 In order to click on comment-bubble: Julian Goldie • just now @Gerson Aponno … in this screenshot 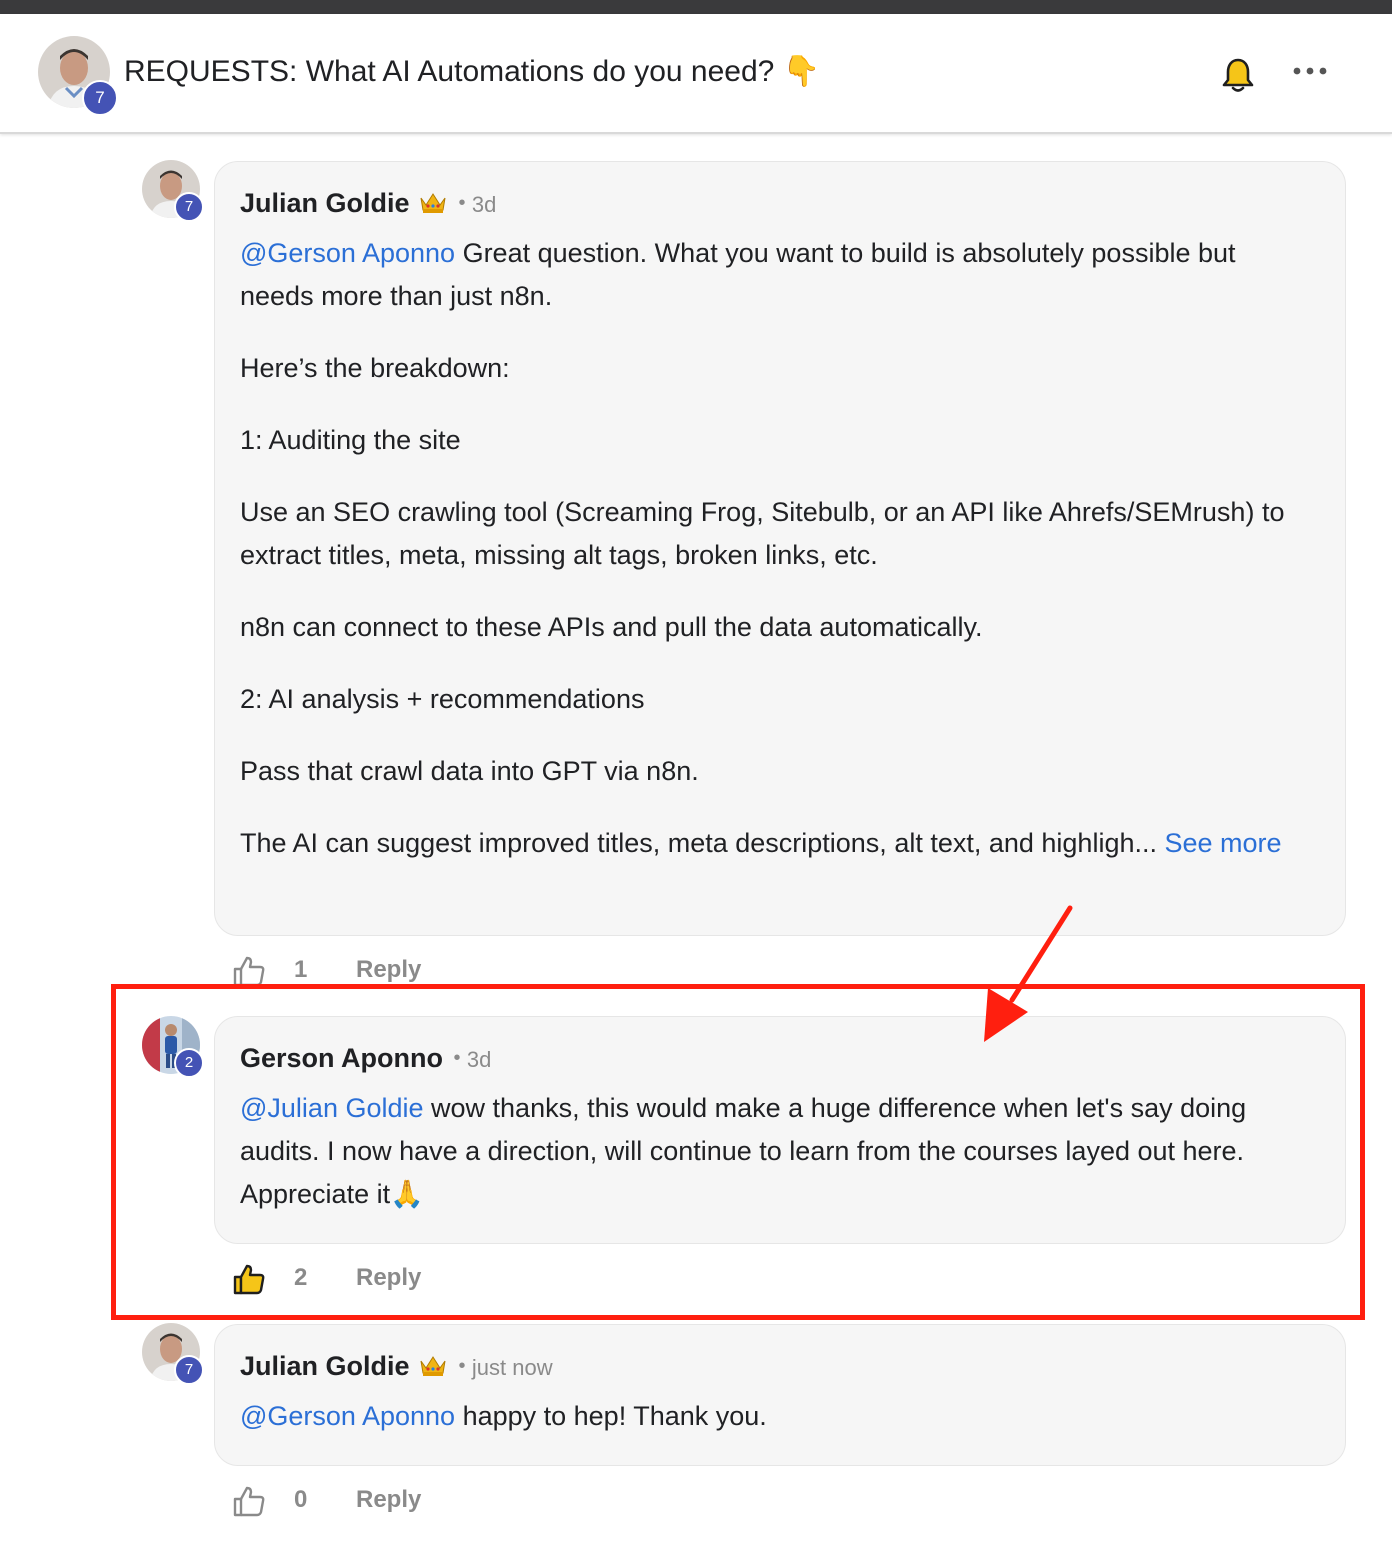, I will do `click(780, 1395)`.